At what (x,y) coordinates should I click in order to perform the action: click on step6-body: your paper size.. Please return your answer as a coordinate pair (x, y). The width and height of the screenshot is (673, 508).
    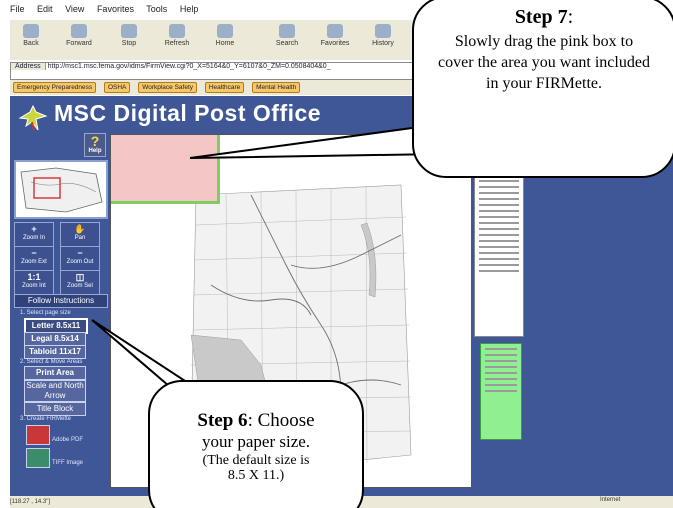
    Looking at the image, I should click on (256, 441).